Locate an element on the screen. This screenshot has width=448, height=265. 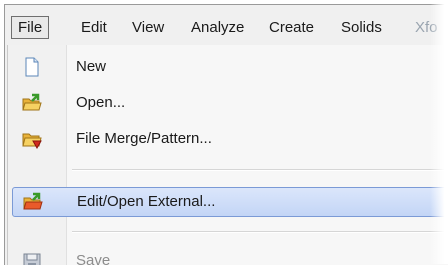
open-external-icon is located at coordinates (33, 202).